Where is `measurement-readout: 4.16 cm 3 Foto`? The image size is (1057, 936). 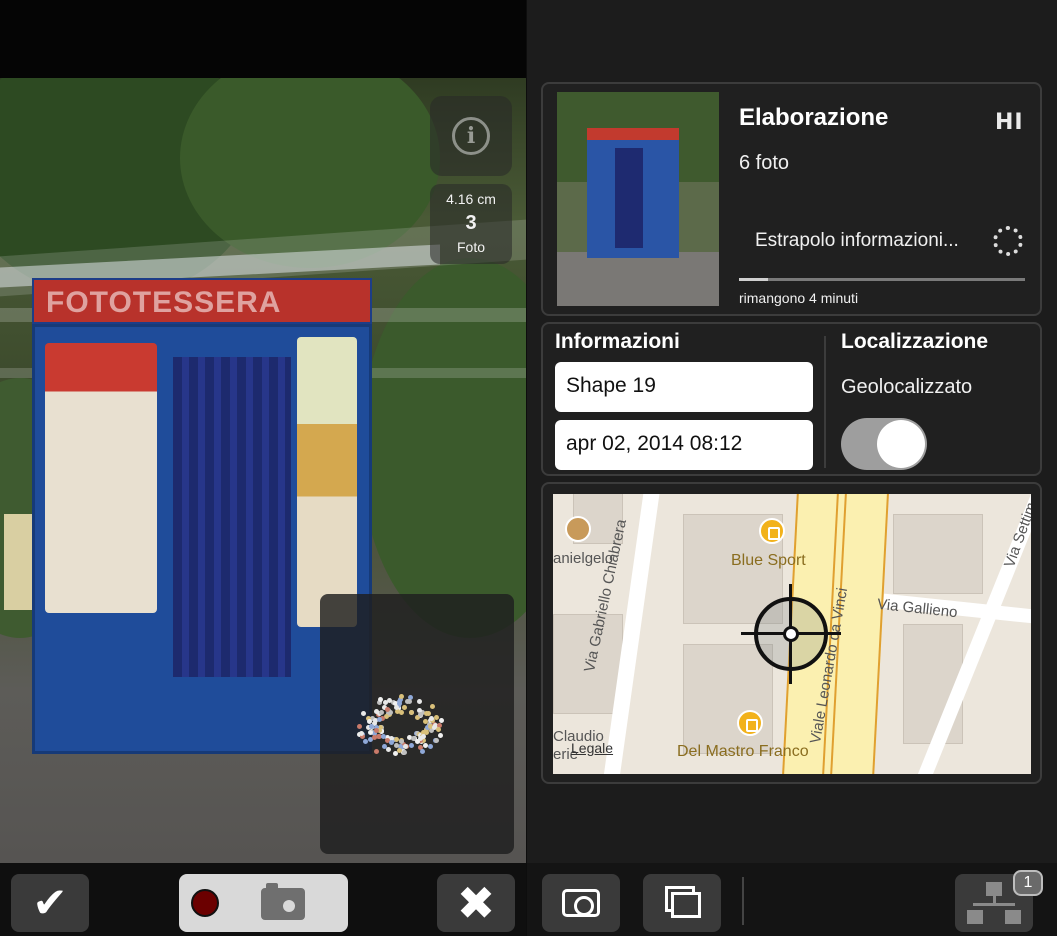 measurement-readout: 4.16 cm 3 Foto is located at coordinates (471, 224).